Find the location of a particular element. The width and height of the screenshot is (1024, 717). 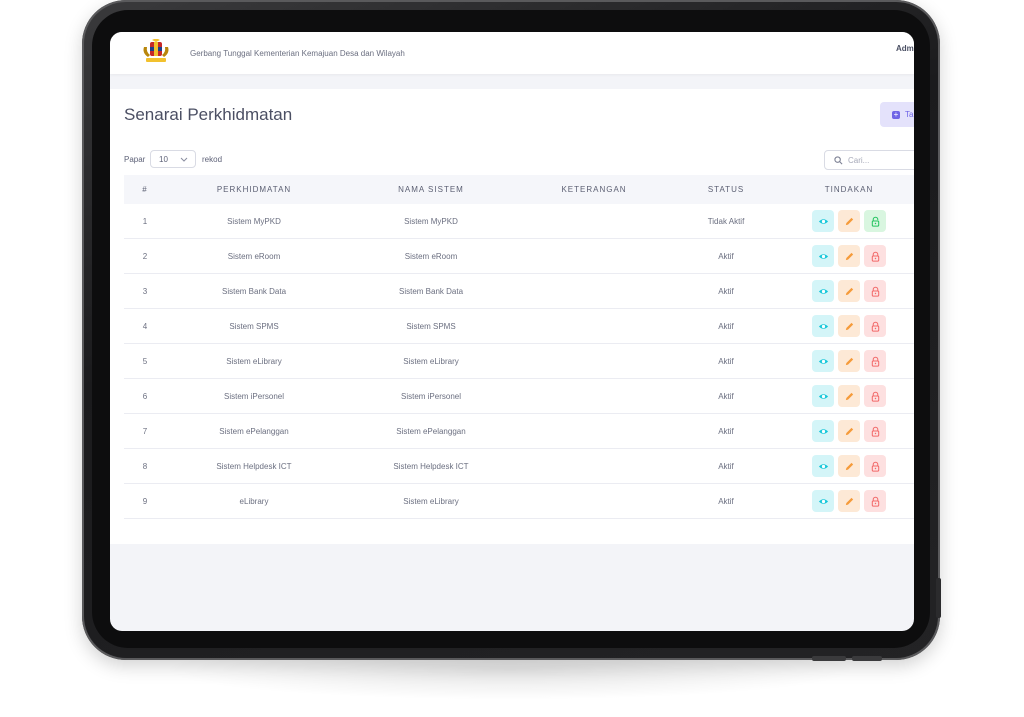

table-row: 2 Sistem eRoom Sistem eRoom Aktif is located at coordinates (519, 256).